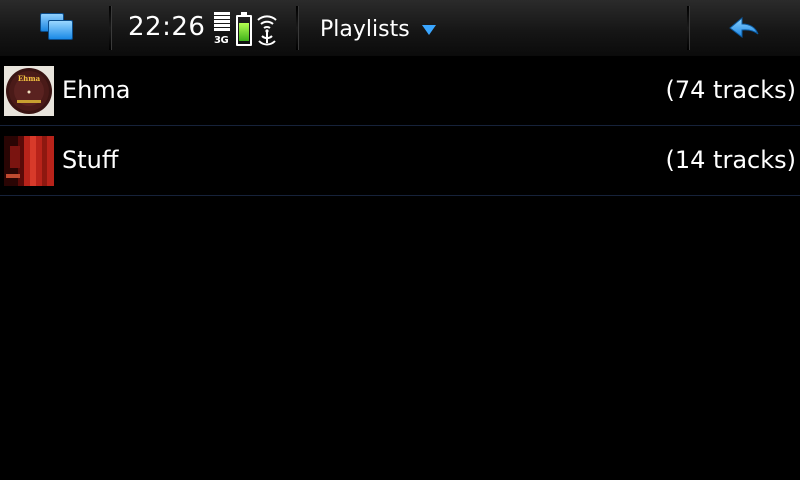 The image size is (800, 480). I want to click on battery-icon, so click(244, 29).